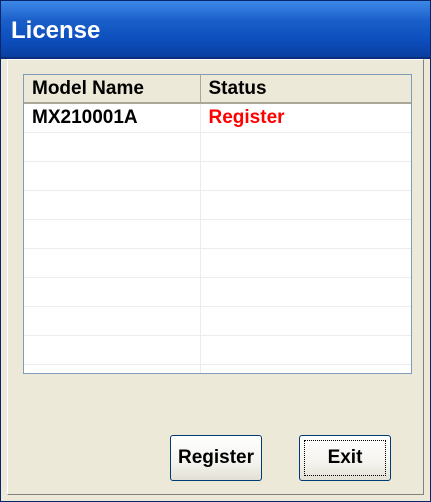 The image size is (431, 502). I want to click on exit-button-label: Exit, so click(345, 457).